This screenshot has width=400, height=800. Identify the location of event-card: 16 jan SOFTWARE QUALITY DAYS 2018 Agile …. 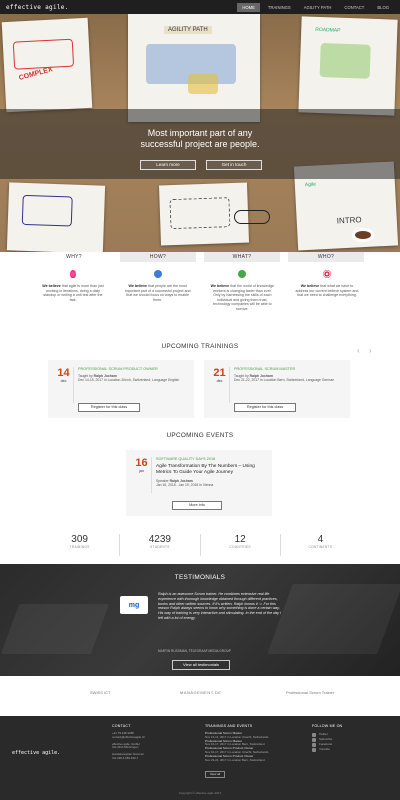
(199, 483).